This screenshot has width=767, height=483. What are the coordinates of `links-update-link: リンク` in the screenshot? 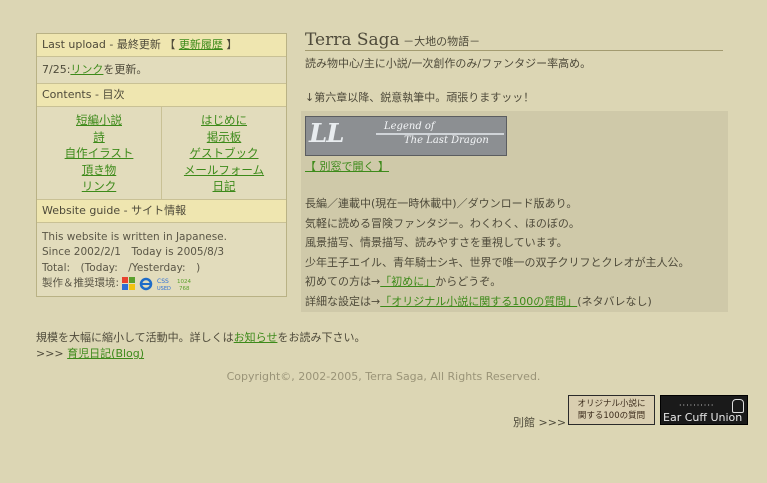 It's located at (86, 69).